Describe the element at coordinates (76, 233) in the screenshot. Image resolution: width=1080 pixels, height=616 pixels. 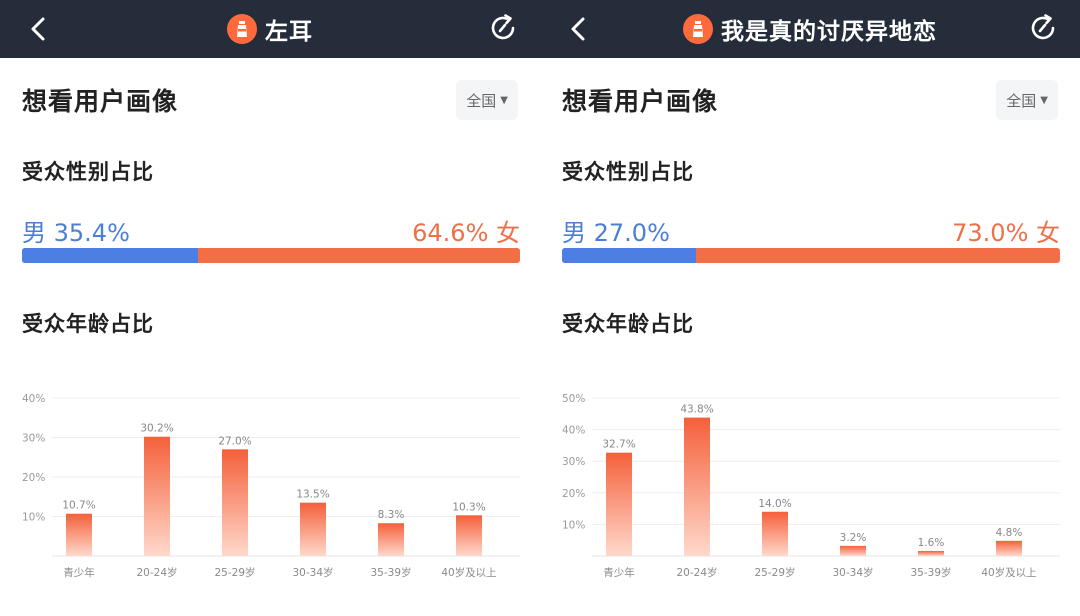
I see `male-percent-label: 男 35.4%` at that location.